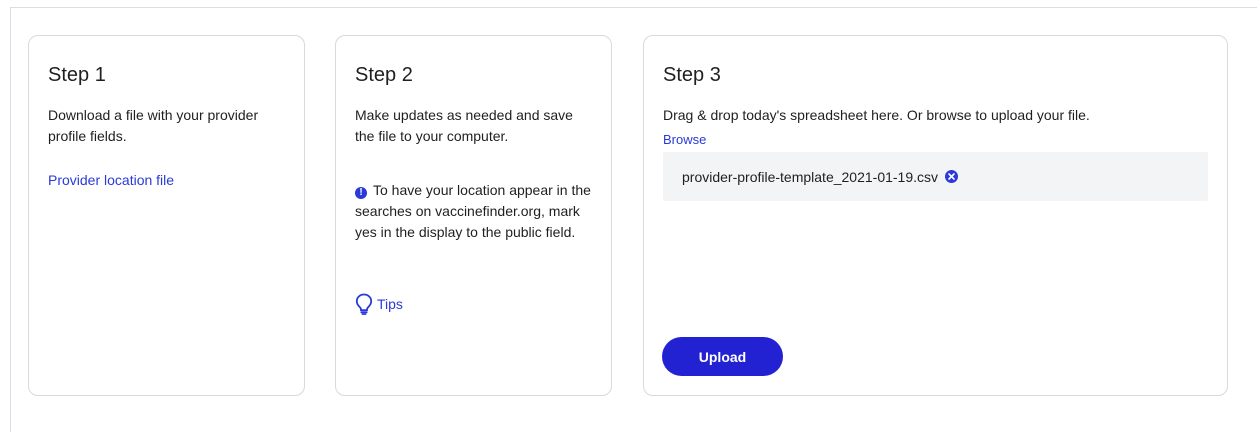 Image resolution: width=1257 pixels, height=432 pixels. I want to click on file-dropzone: provider-profile-template_2021-01-19.csv, so click(935, 176).